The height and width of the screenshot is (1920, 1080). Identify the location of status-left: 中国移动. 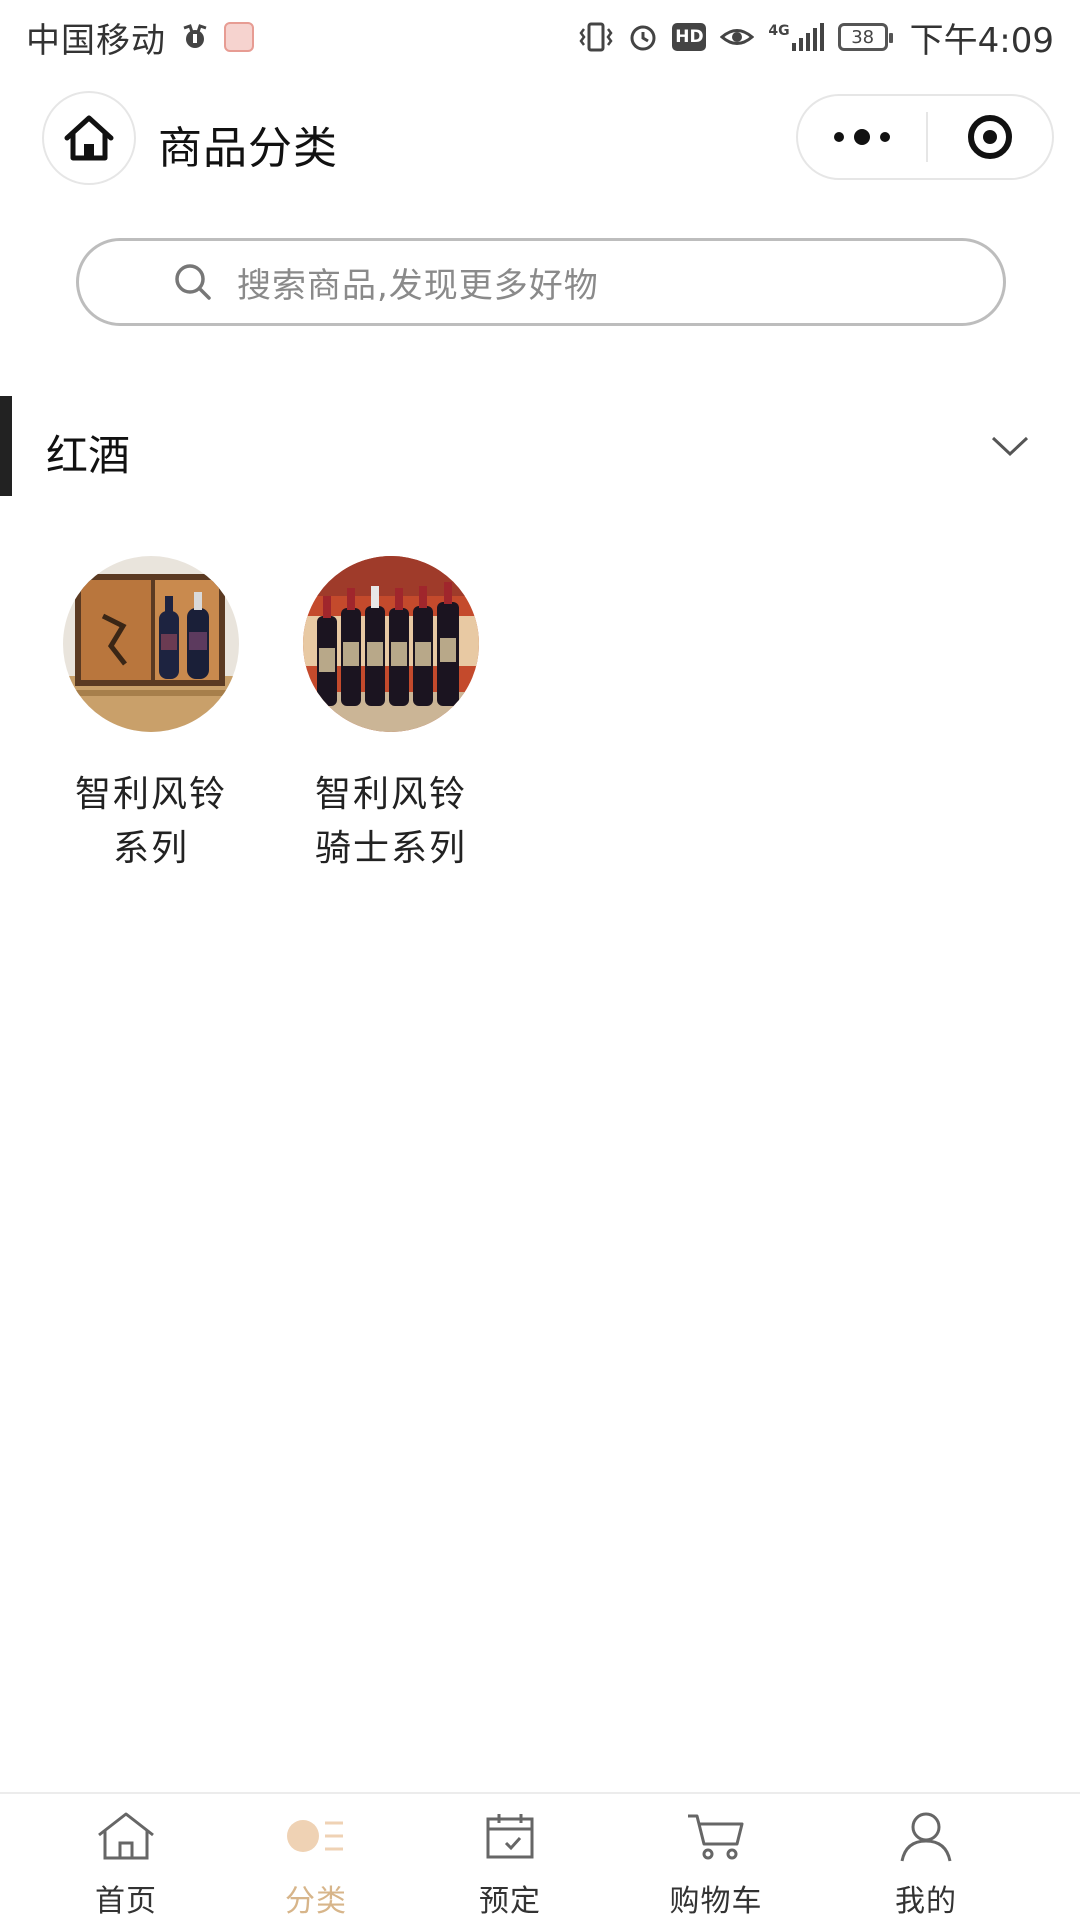
(140, 37).